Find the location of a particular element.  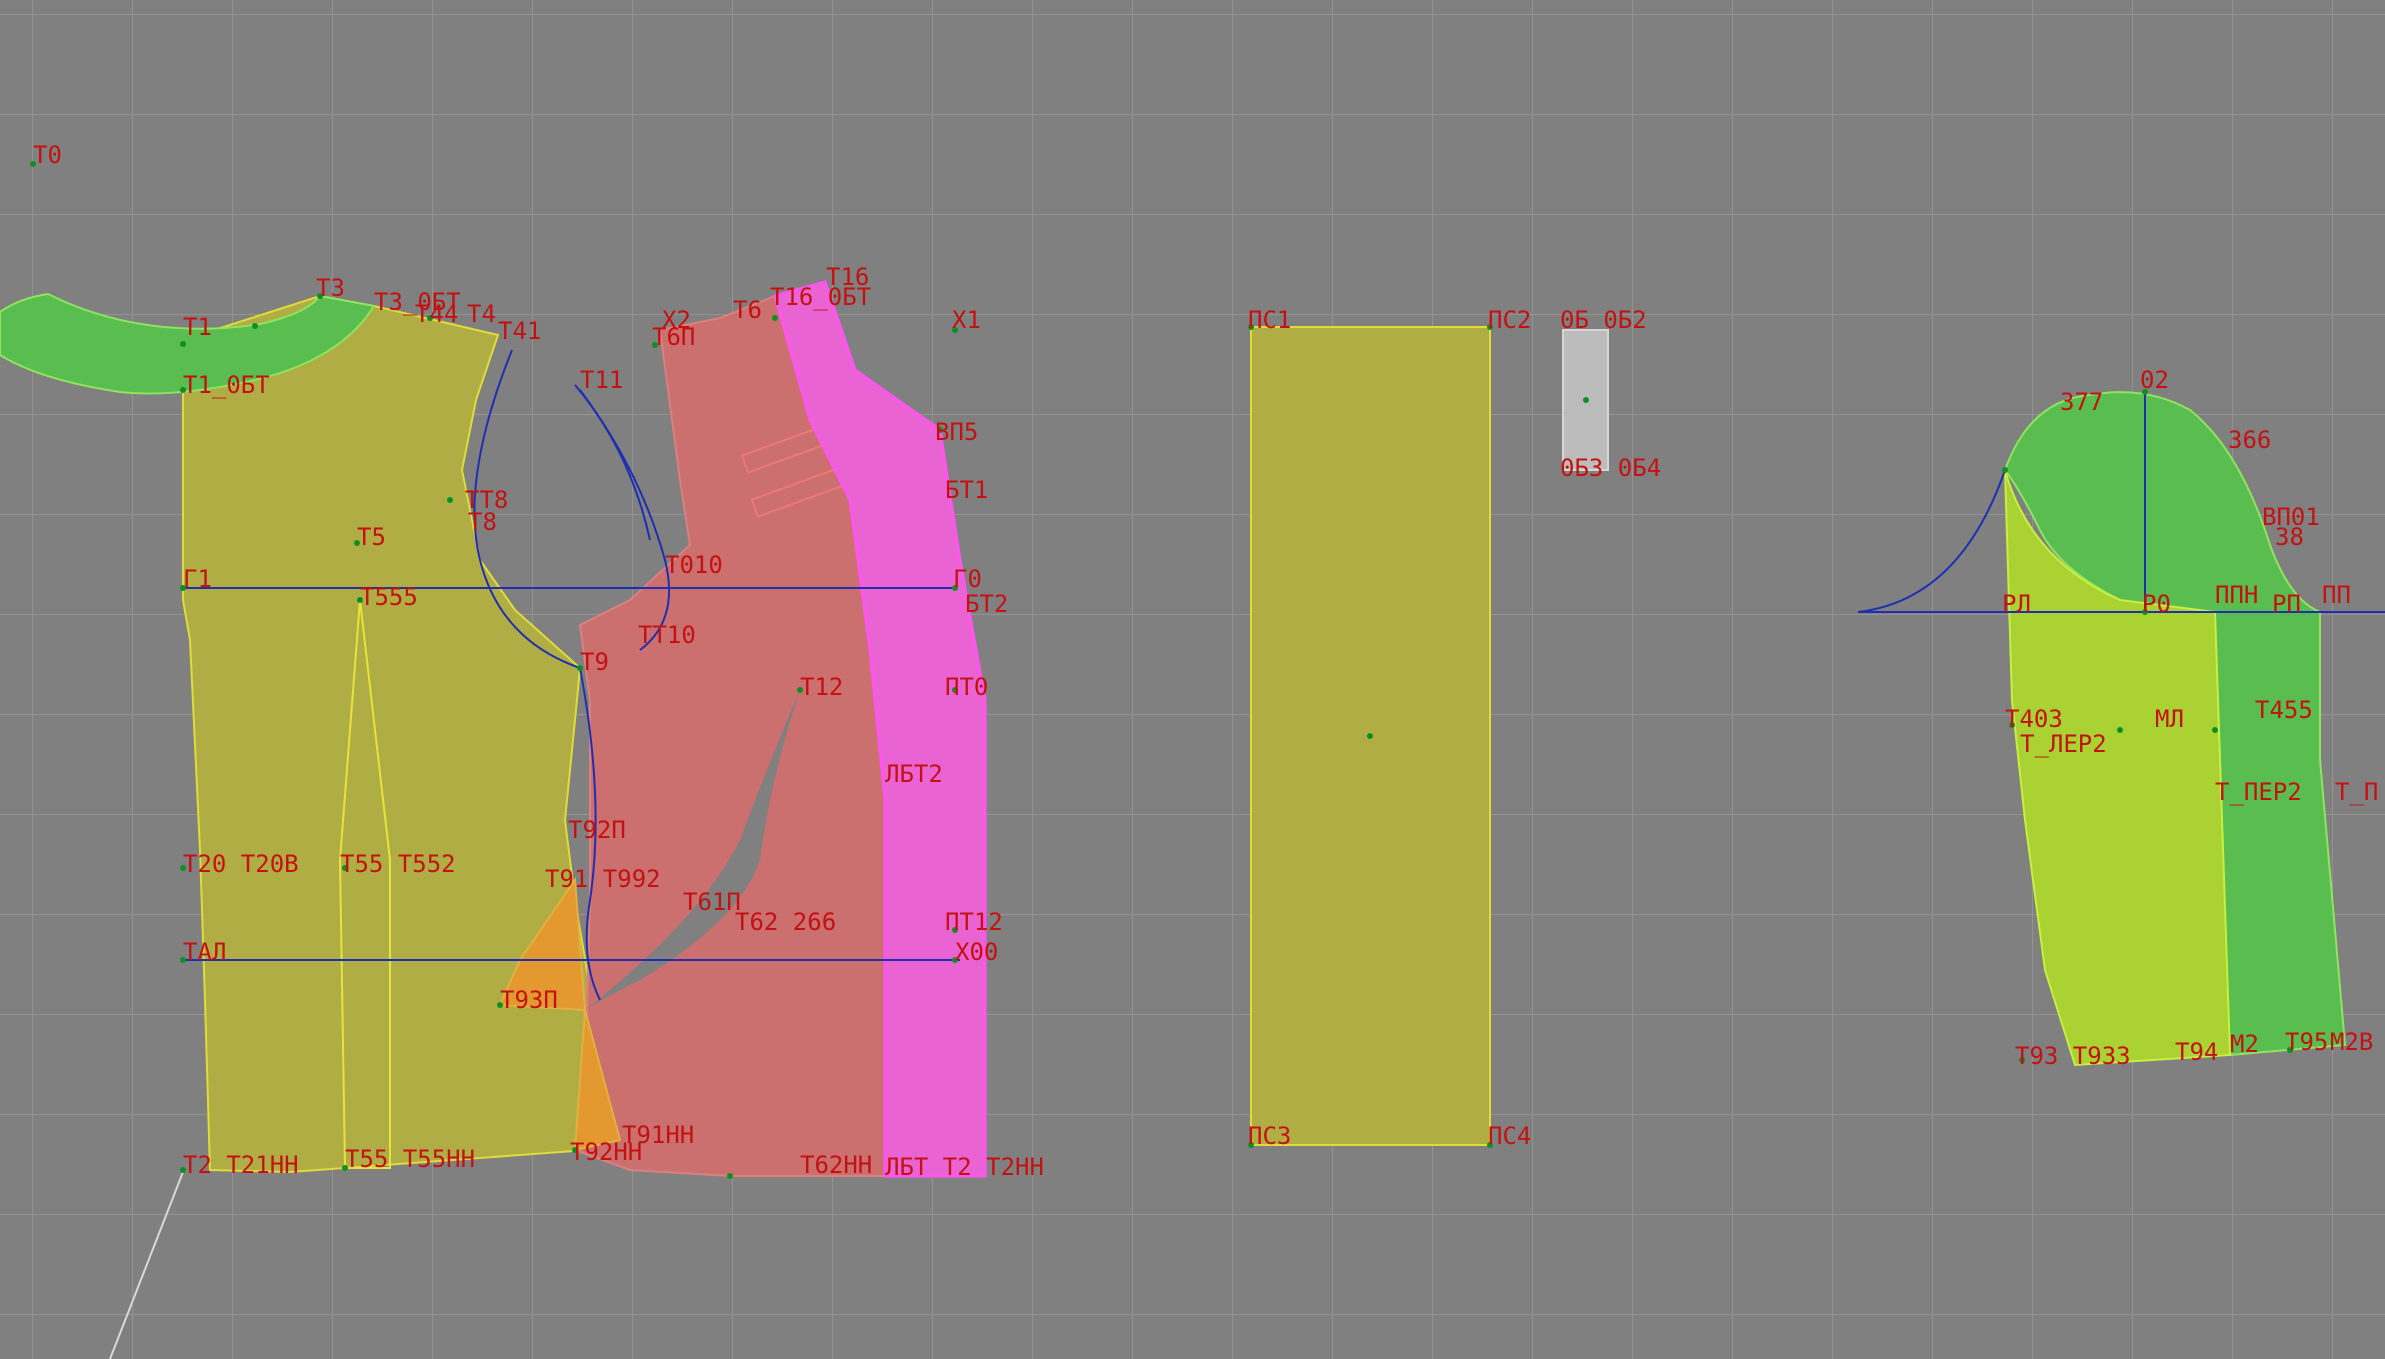

label-pp: ПП is located at coordinates (2336, 595).